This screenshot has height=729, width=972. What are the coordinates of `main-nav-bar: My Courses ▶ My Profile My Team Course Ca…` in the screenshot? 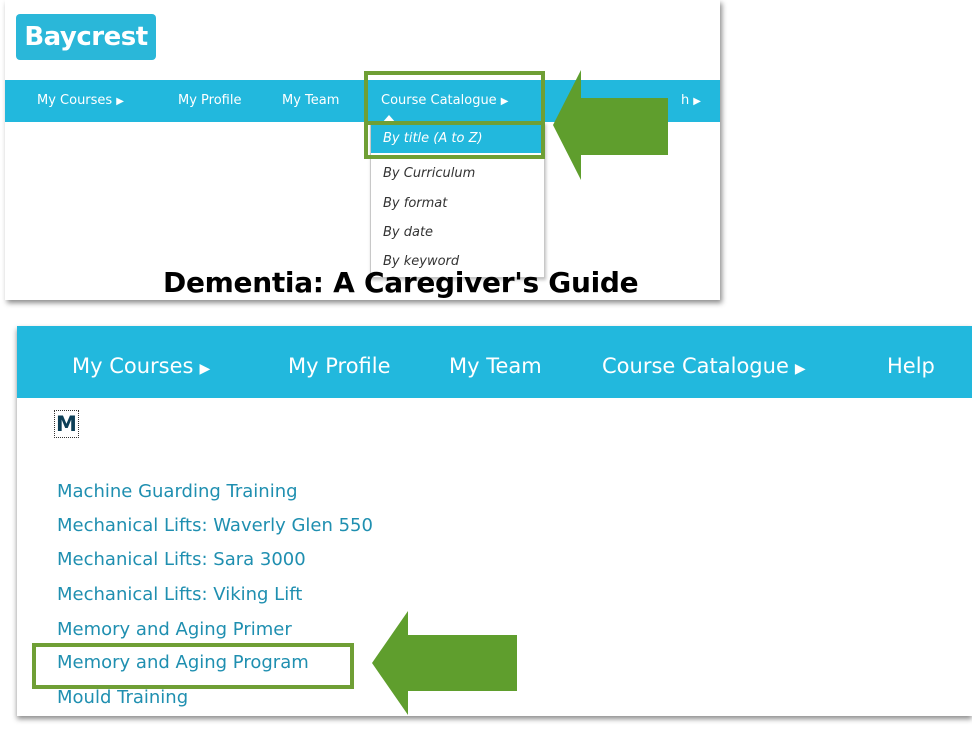 It's located at (494, 362).